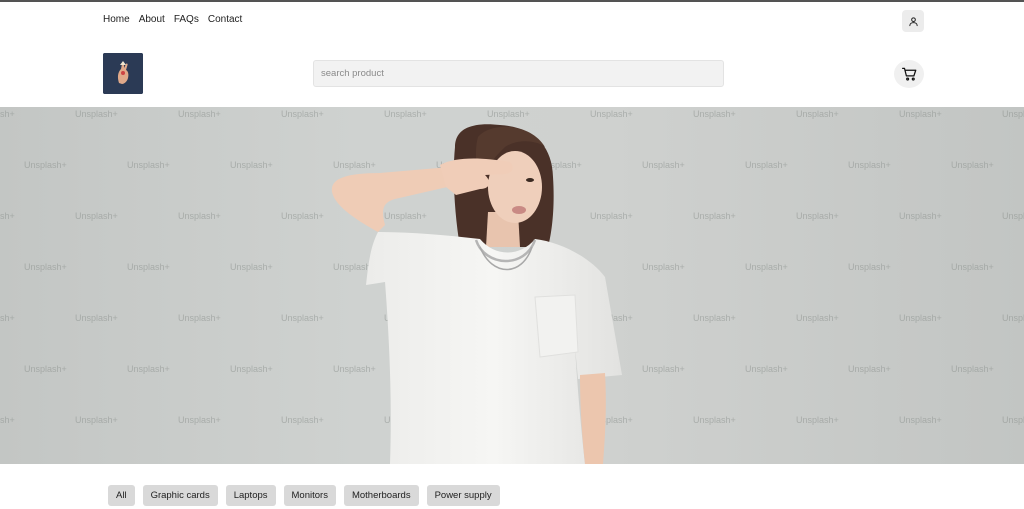 The image size is (1024, 509). I want to click on category-chip-graphic-cards: Graphic cards, so click(180, 495).